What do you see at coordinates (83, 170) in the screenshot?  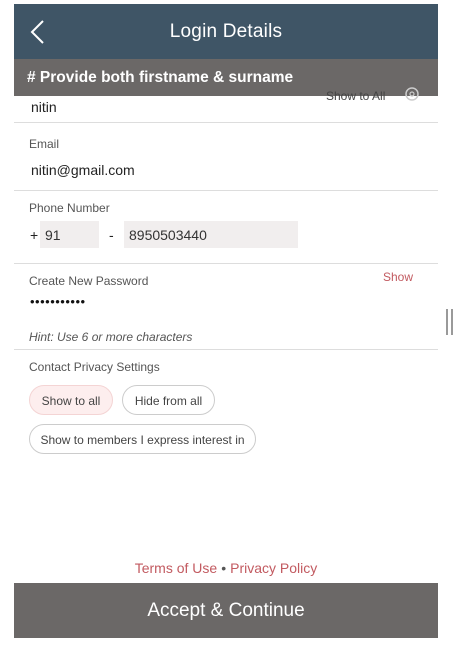 I see `email-field: nitin@gmail.com` at bounding box center [83, 170].